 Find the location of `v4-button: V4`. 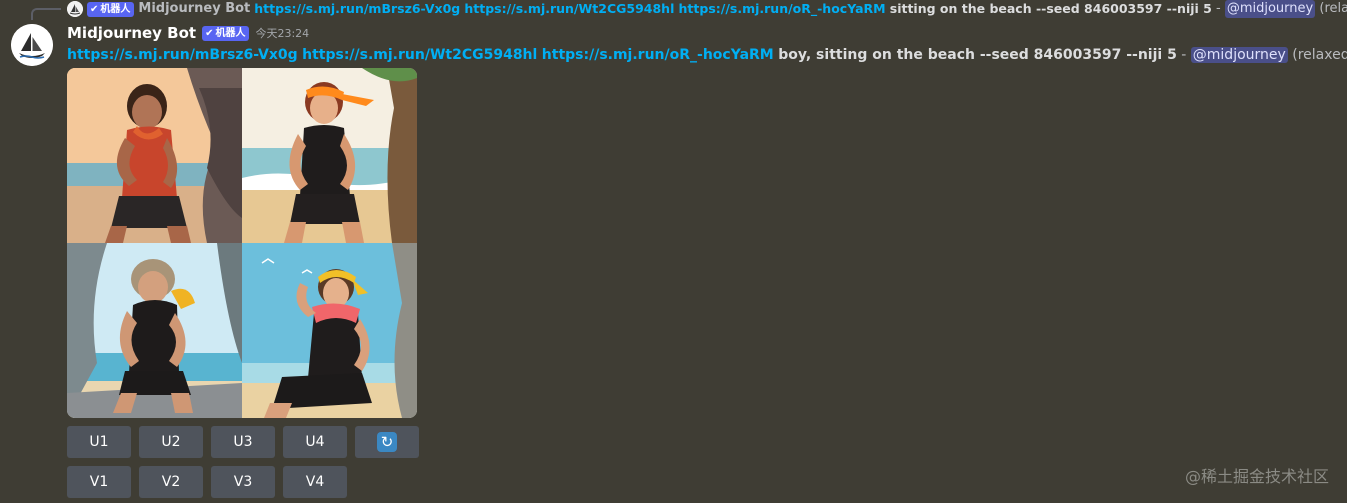

v4-button: V4 is located at coordinates (315, 482).